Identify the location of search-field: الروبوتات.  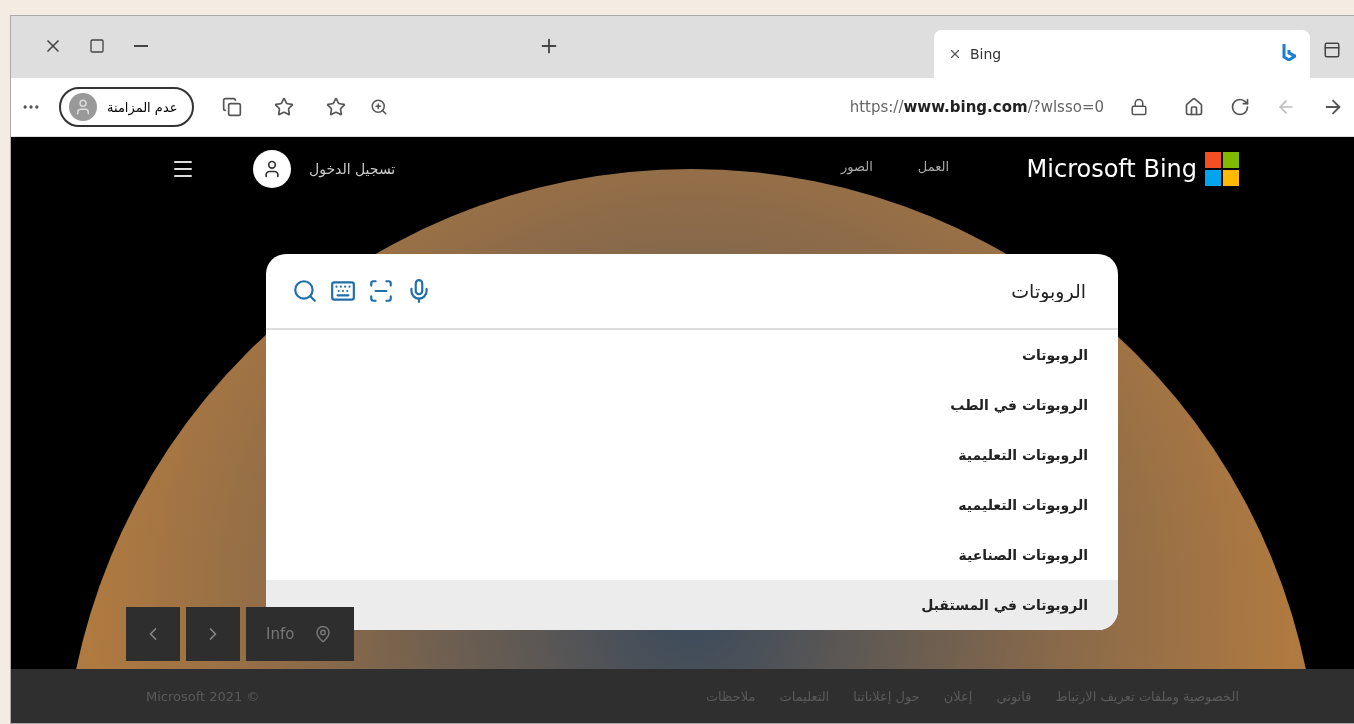
(766, 291).